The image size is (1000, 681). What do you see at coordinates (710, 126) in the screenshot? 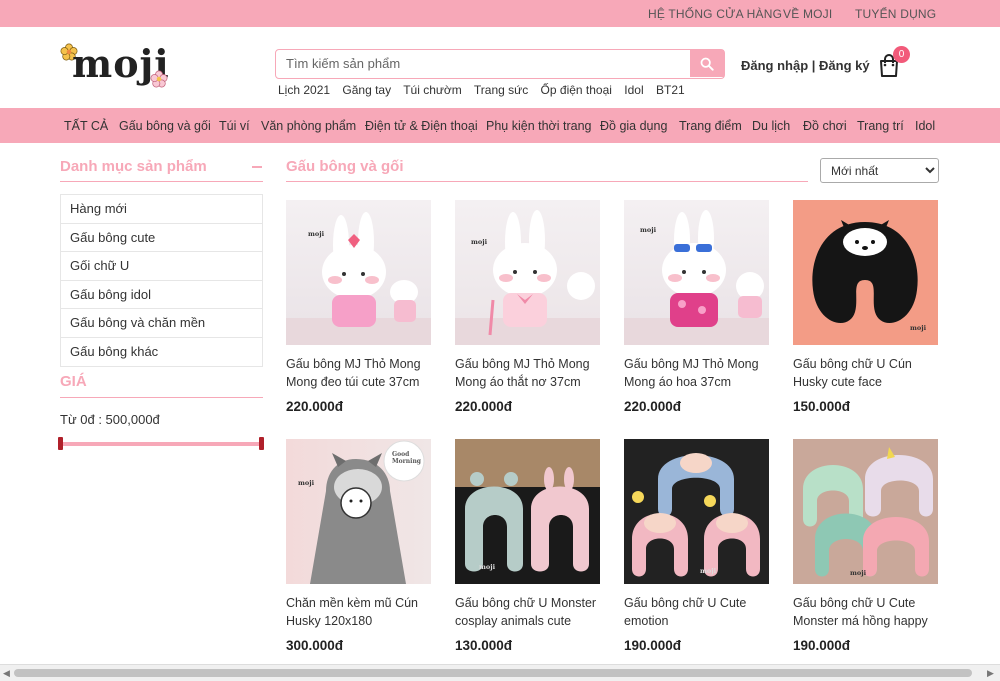
I see `nav-item-makeup: Trang điểm` at bounding box center [710, 126].